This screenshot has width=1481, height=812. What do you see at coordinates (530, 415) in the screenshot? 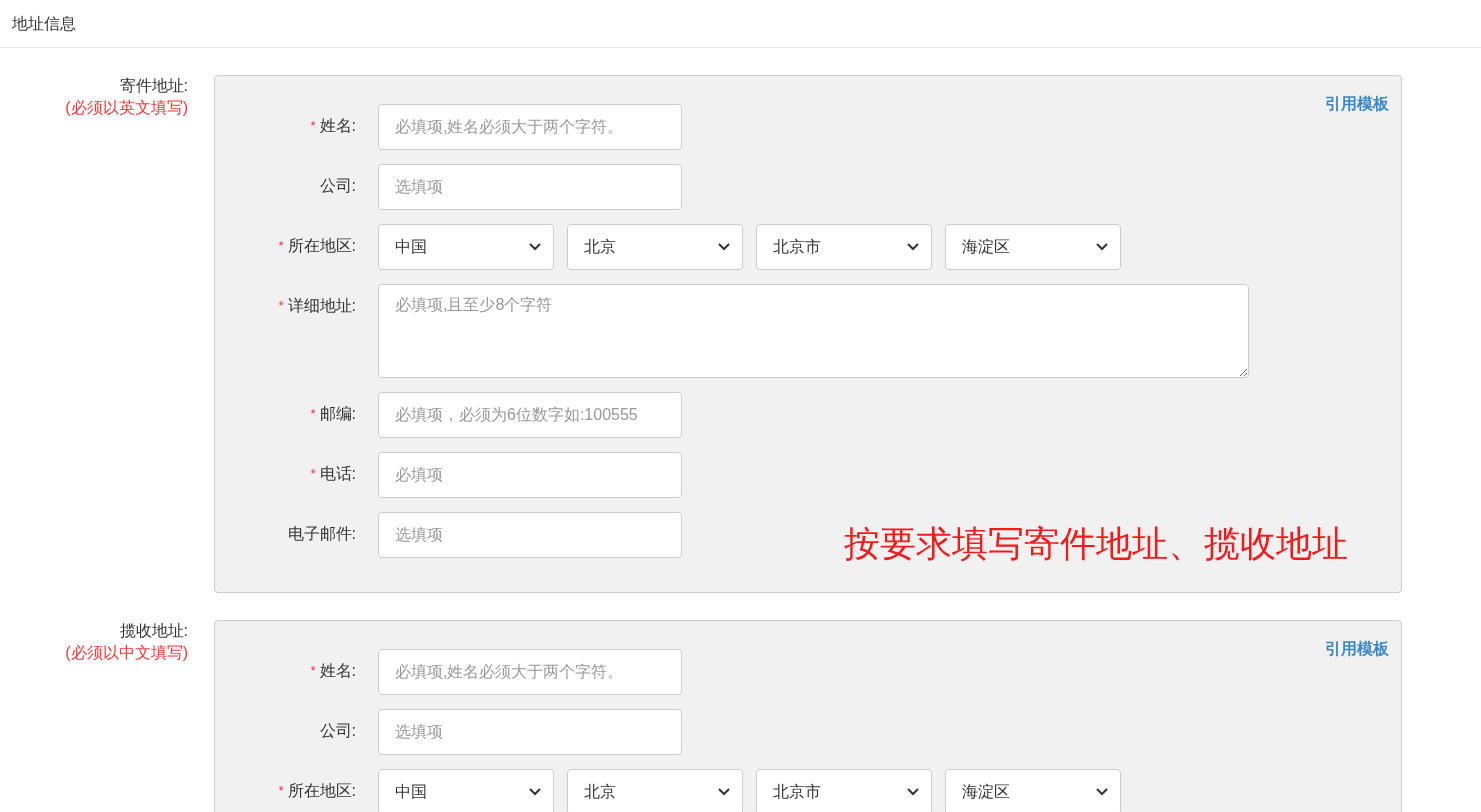
I see `input-field: 必填项，必须为6位数字如:100555` at bounding box center [530, 415].